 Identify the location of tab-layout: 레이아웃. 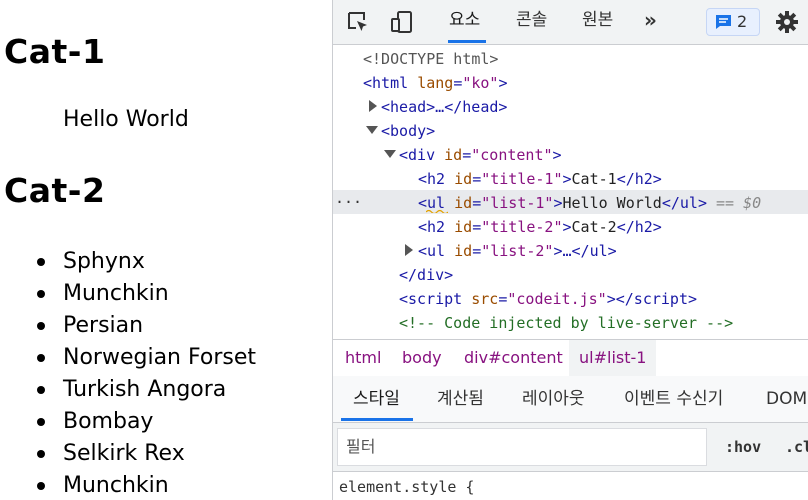
(553, 399).